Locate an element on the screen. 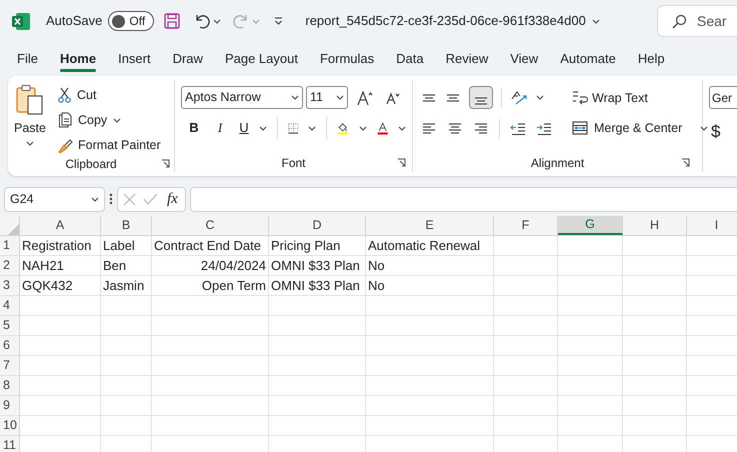 Image resolution: width=737 pixels, height=452 pixels. customize-toolbar-icon is located at coordinates (279, 21).